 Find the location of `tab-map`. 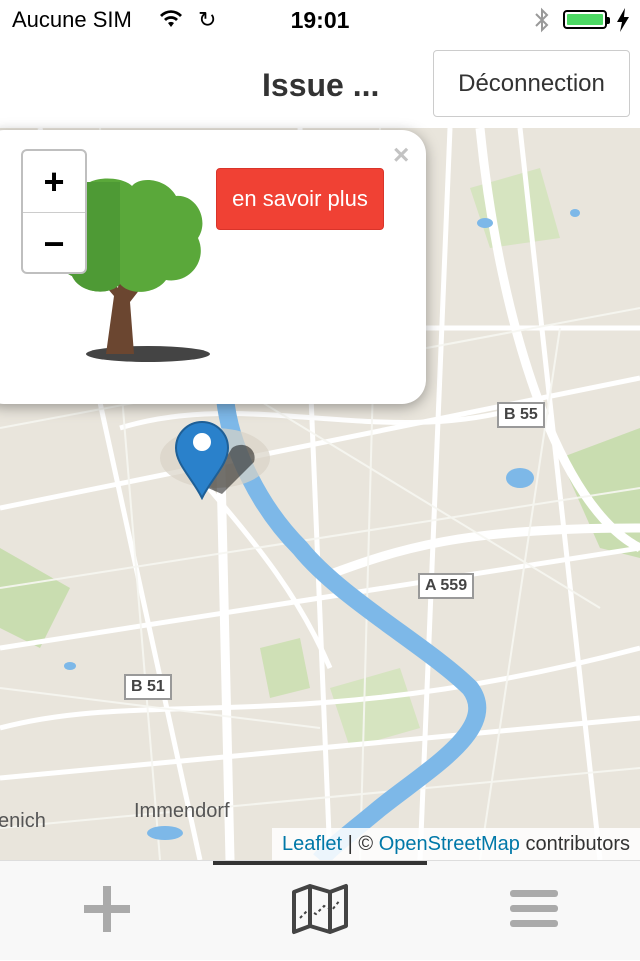

tab-map is located at coordinates (319, 911).